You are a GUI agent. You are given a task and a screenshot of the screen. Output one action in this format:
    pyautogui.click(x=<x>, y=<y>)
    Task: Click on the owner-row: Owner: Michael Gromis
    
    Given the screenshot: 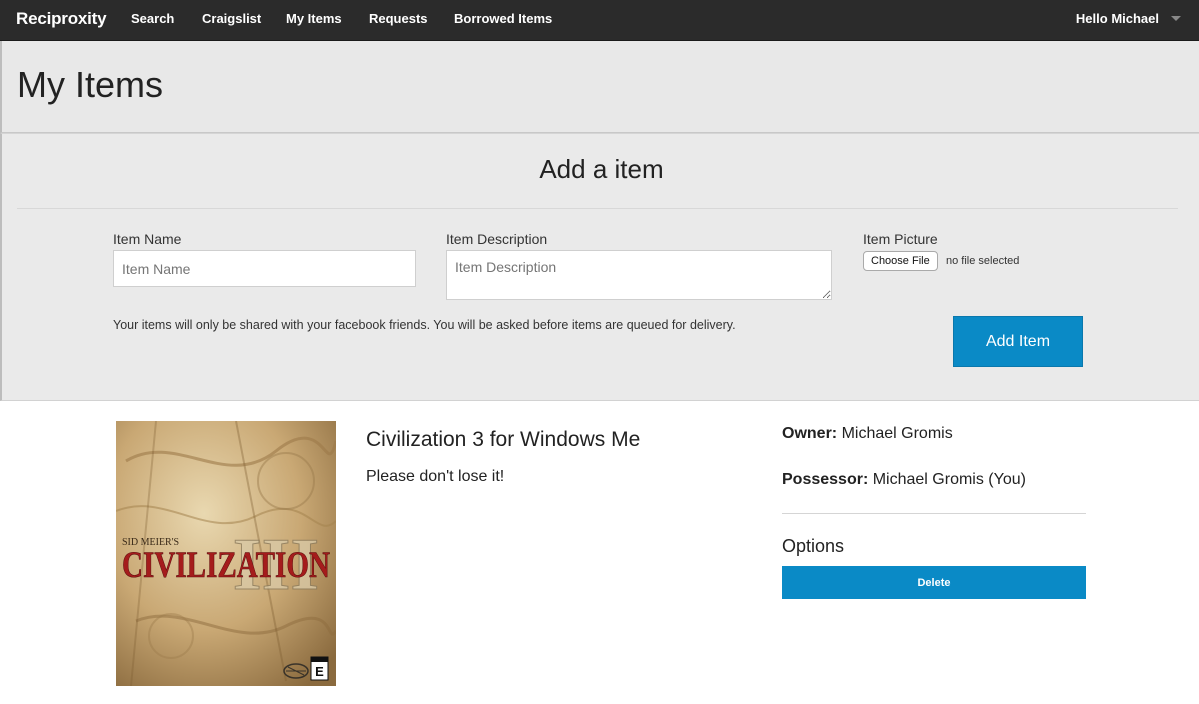 What is the action you would take?
    pyautogui.click(x=867, y=434)
    